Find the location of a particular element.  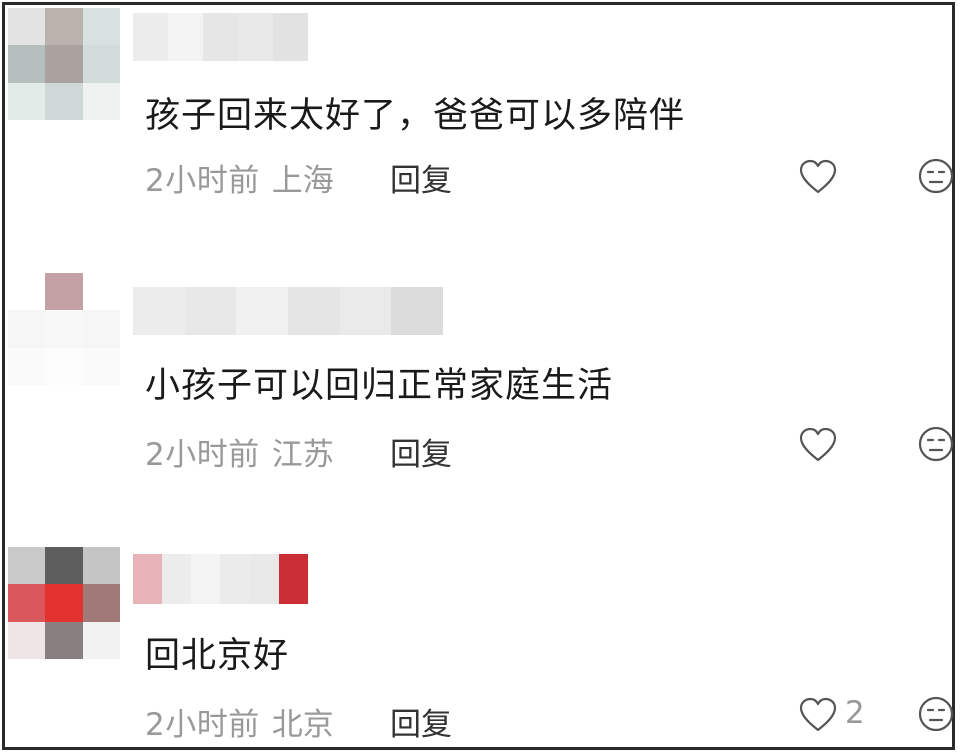

comment-text: 孩子回来太好了，爸爸可以多陪伴 is located at coordinates (415, 116).